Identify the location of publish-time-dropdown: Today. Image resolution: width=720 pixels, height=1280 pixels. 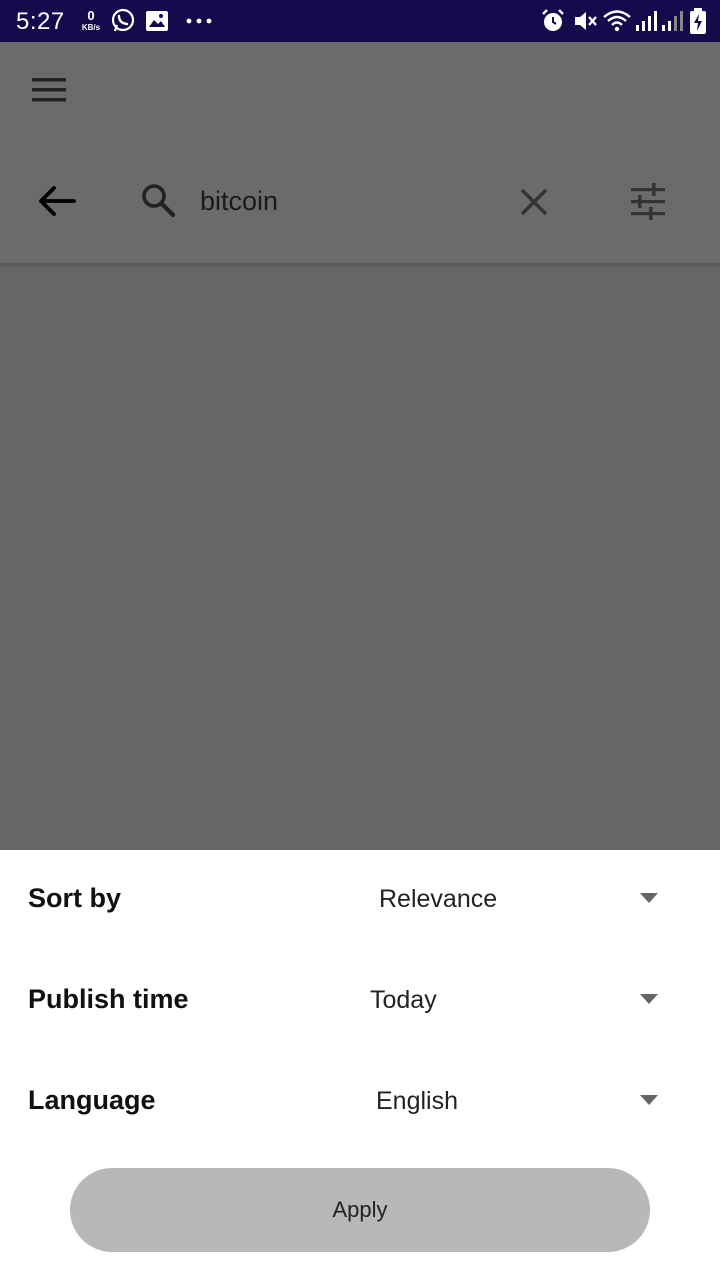
(520, 1000).